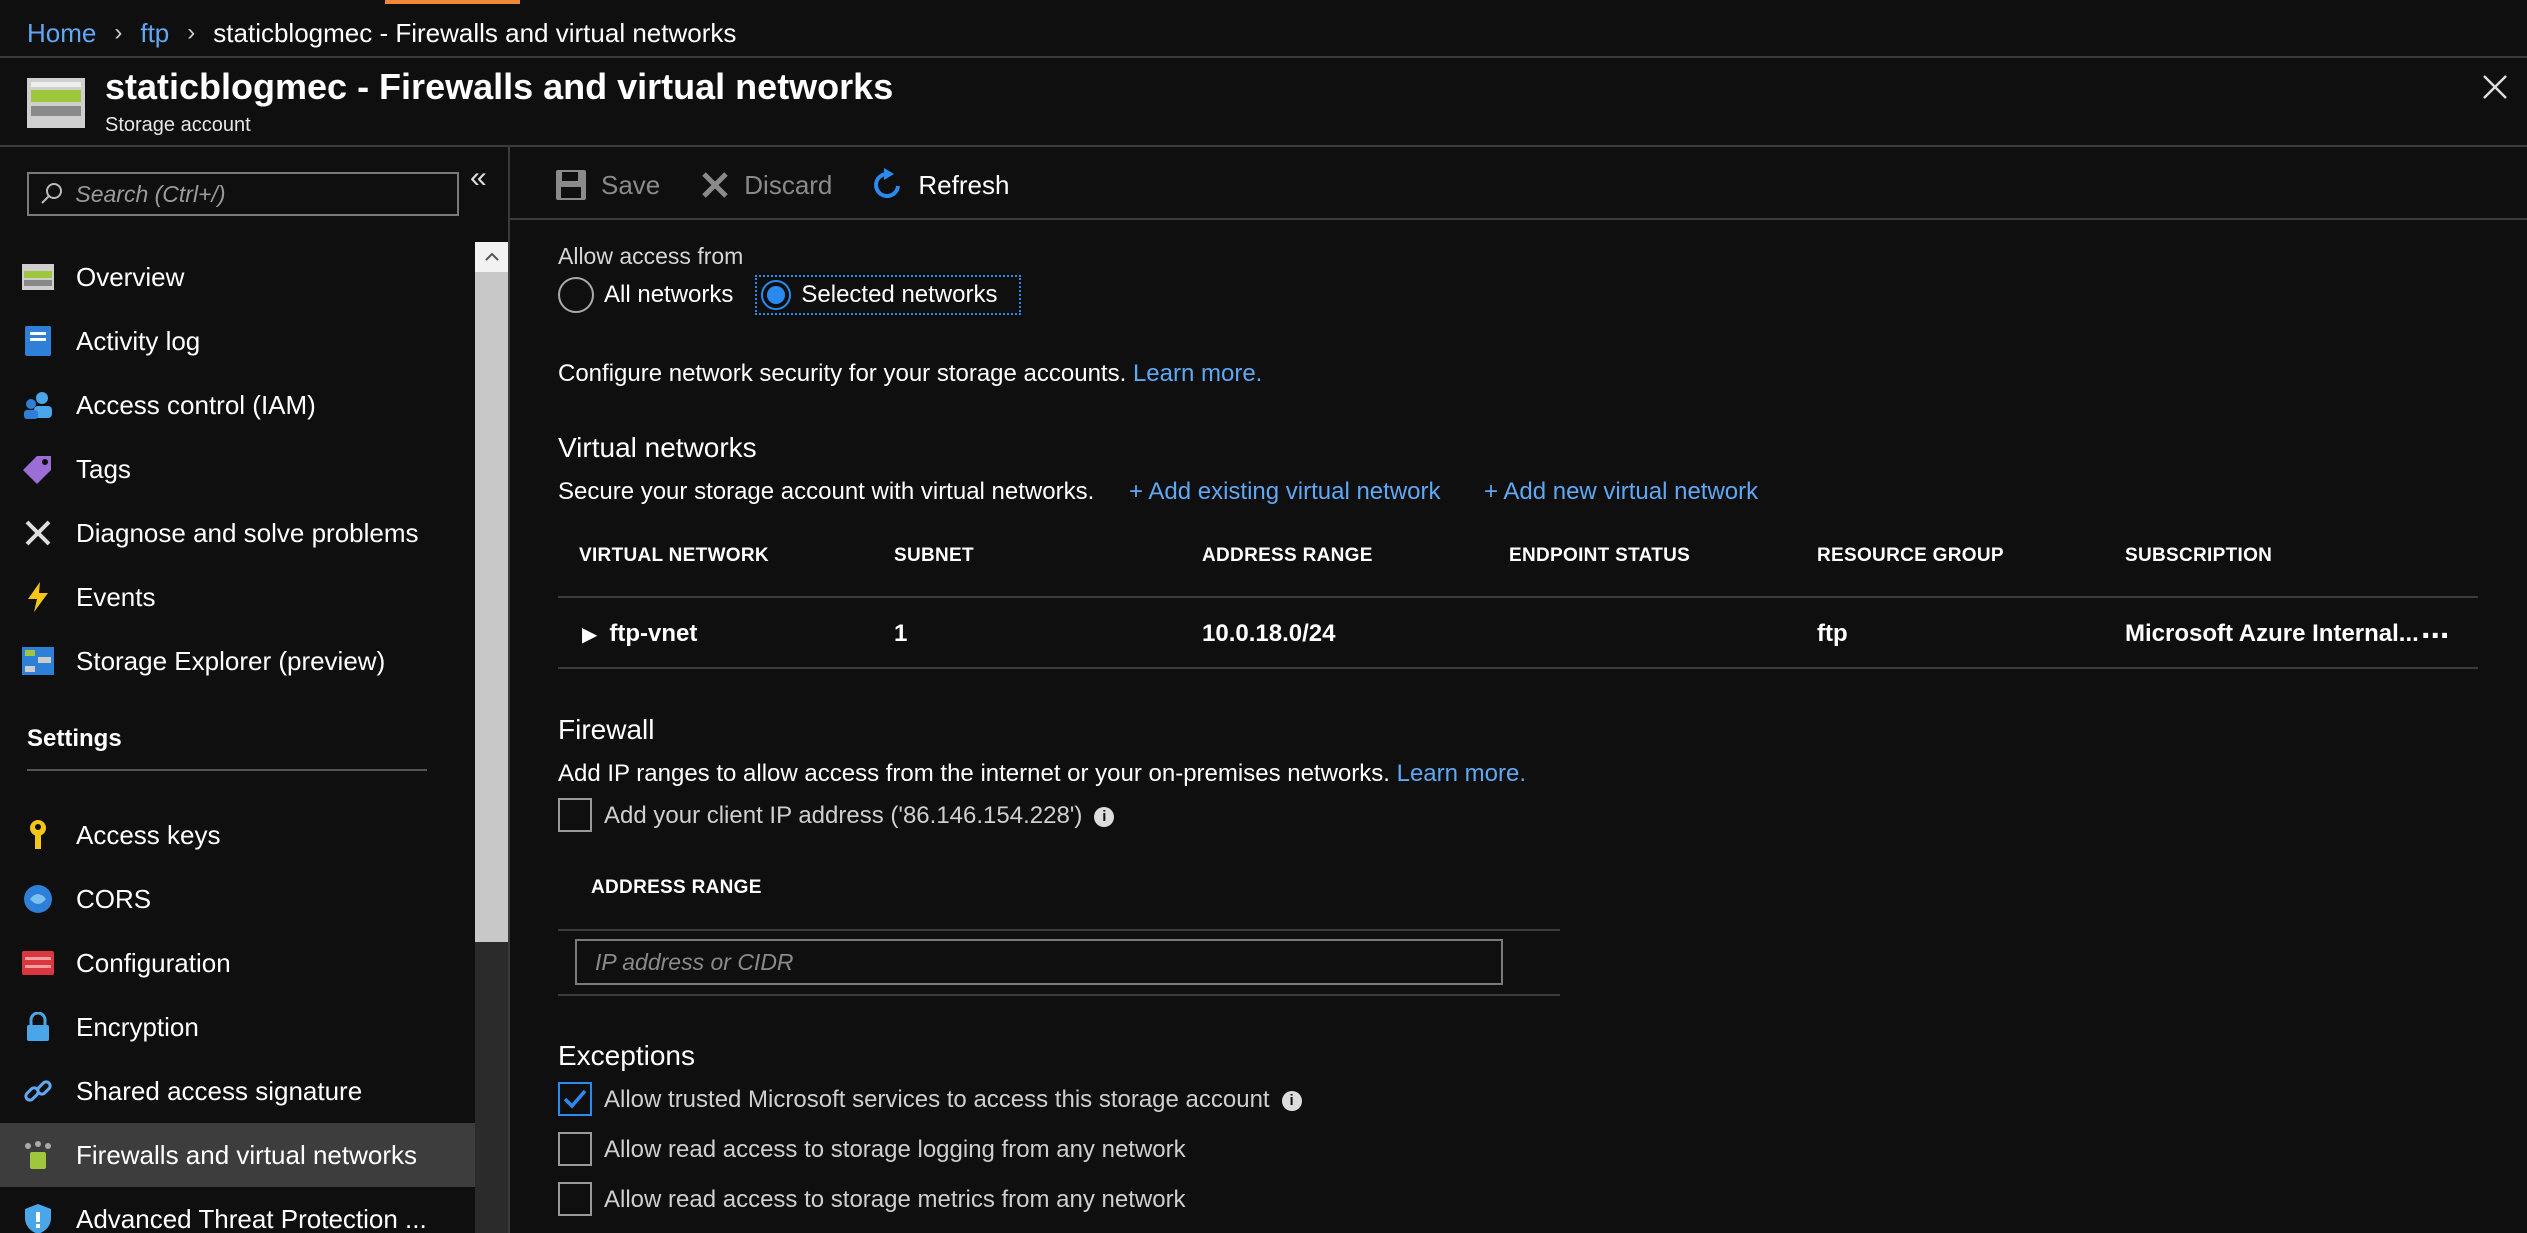  What do you see at coordinates (56, 103) in the screenshot?
I see `storage-account-icon` at bounding box center [56, 103].